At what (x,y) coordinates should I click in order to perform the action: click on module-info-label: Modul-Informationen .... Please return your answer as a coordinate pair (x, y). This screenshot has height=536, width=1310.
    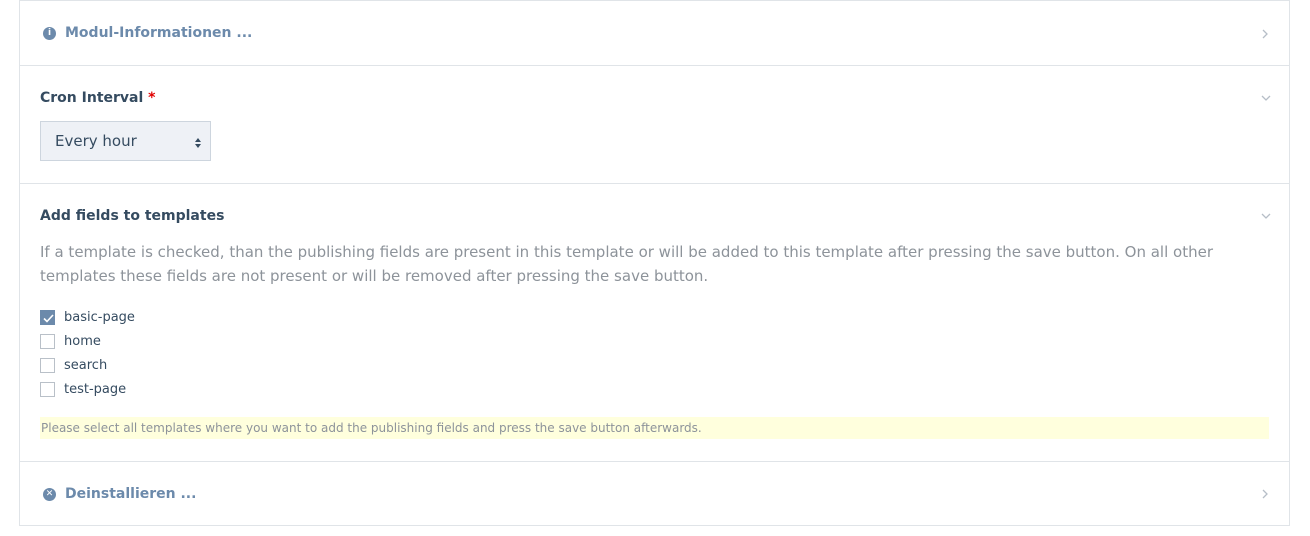
    Looking at the image, I should click on (159, 33).